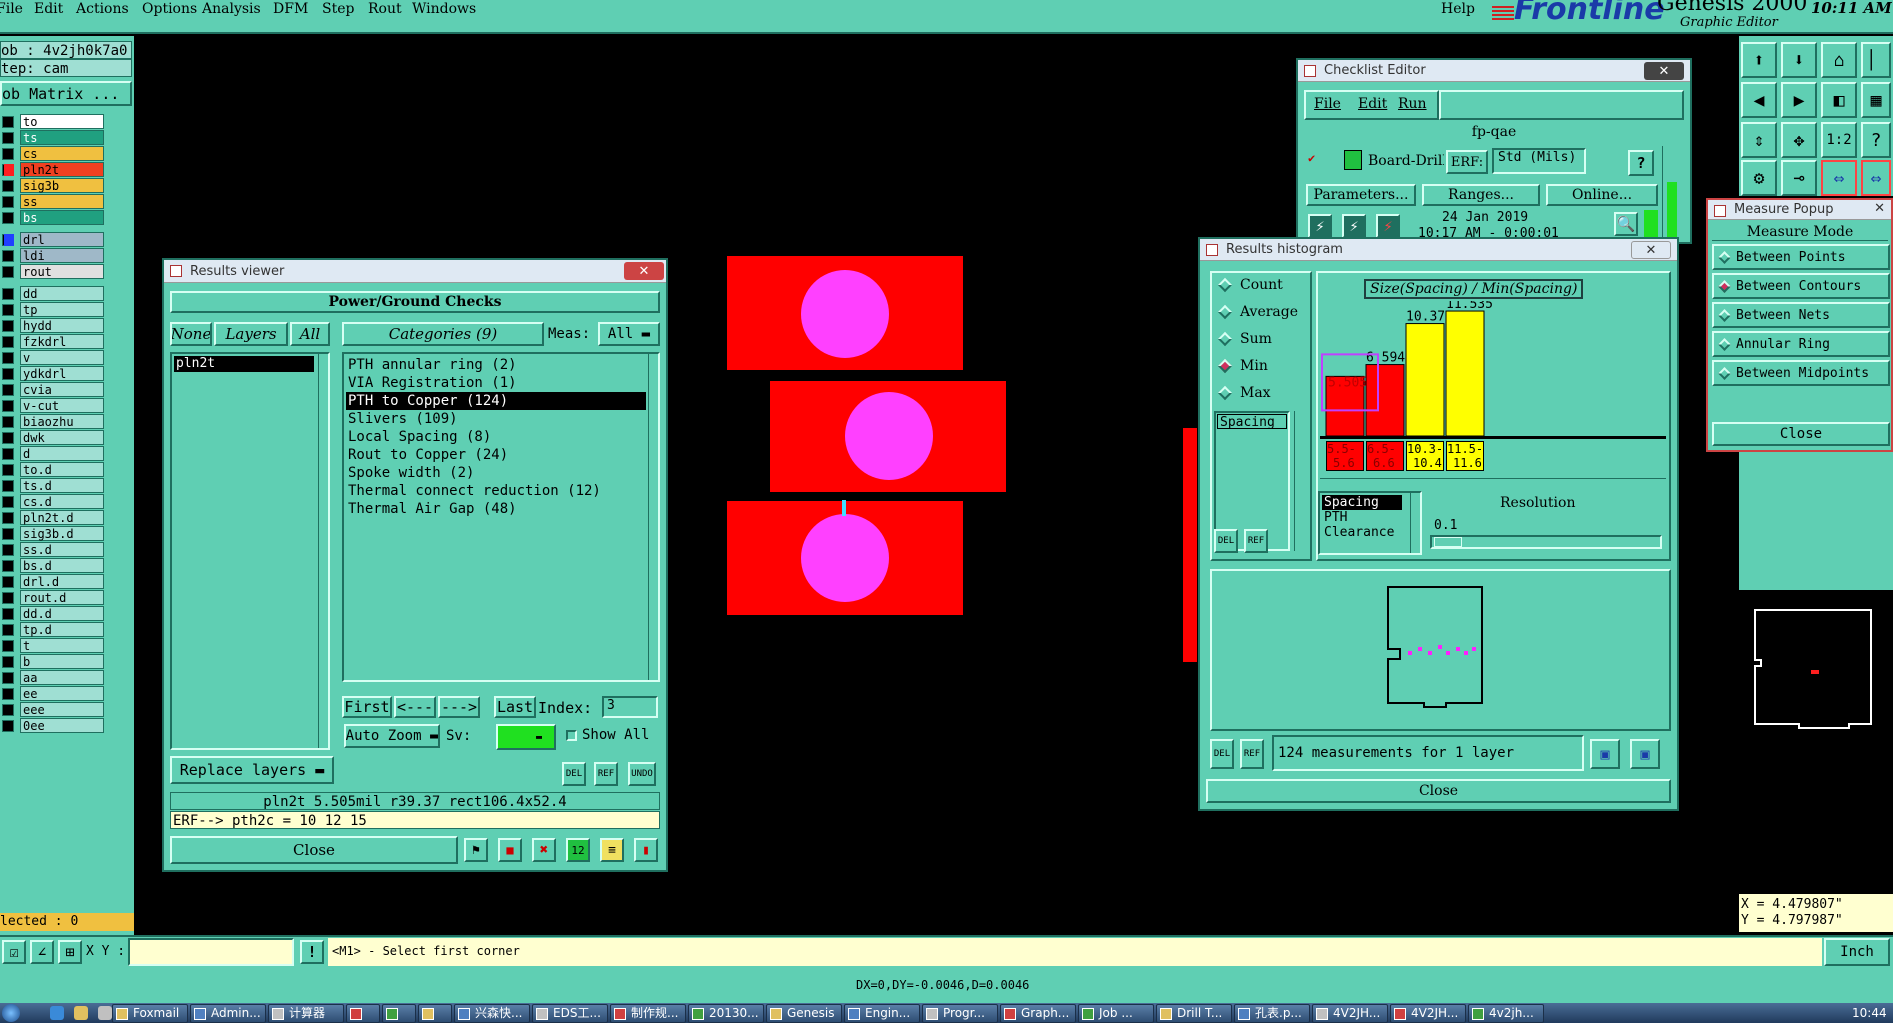 This screenshot has height=1023, width=1893. I want to click on toolbar-house-icon: ⌂, so click(1839, 60).